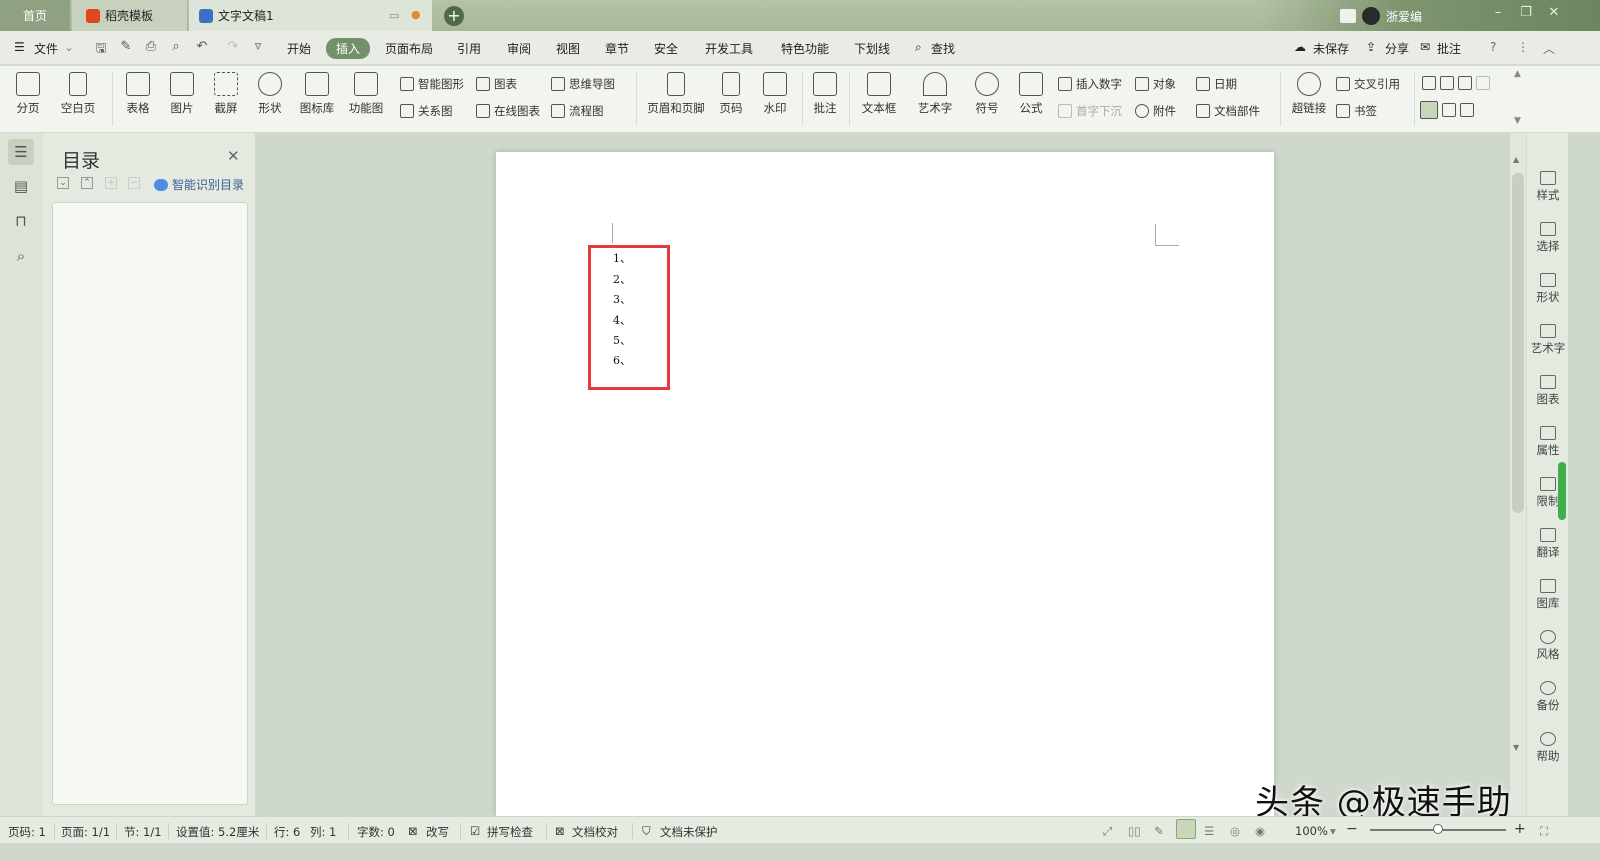 This screenshot has width=1600, height=860. Describe the element at coordinates (176, 48) in the screenshot. I see `print-preview-icon: ⌕` at that location.